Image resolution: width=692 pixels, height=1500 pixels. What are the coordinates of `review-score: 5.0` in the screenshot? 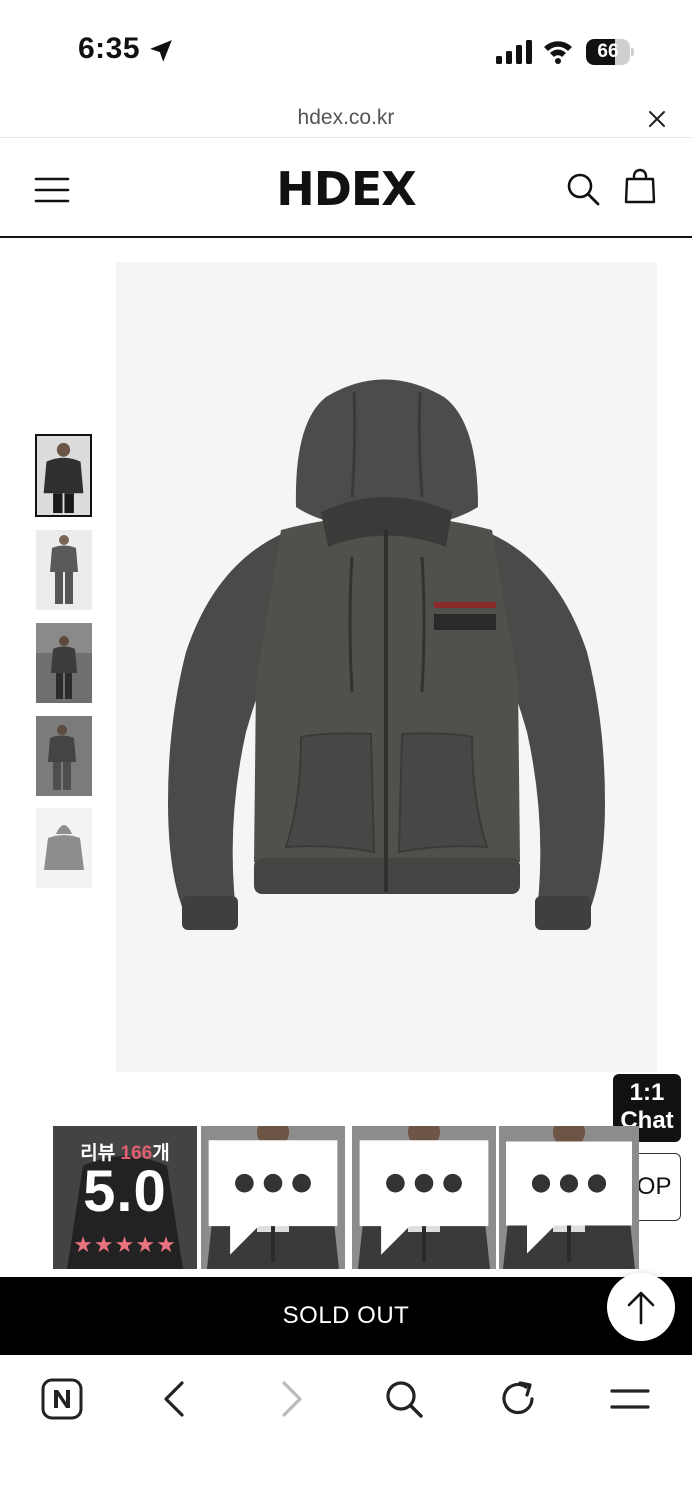 It's located at (125, 1191).